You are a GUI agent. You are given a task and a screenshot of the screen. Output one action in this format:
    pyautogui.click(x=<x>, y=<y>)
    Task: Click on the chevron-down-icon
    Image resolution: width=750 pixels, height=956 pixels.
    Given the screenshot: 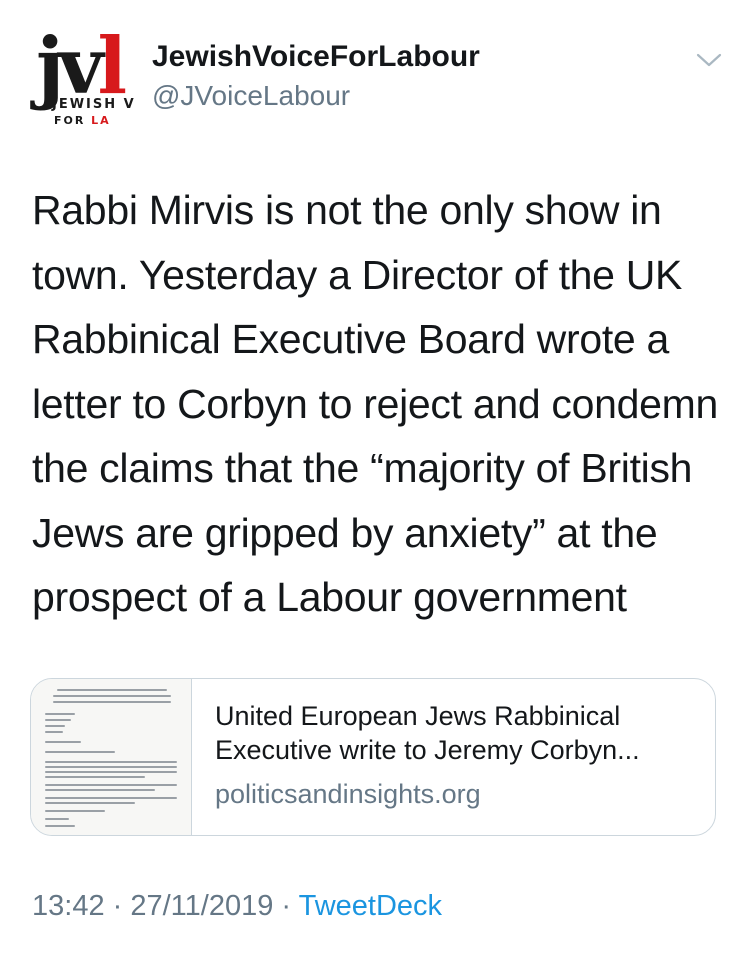 What is the action you would take?
    pyautogui.click(x=709, y=60)
    